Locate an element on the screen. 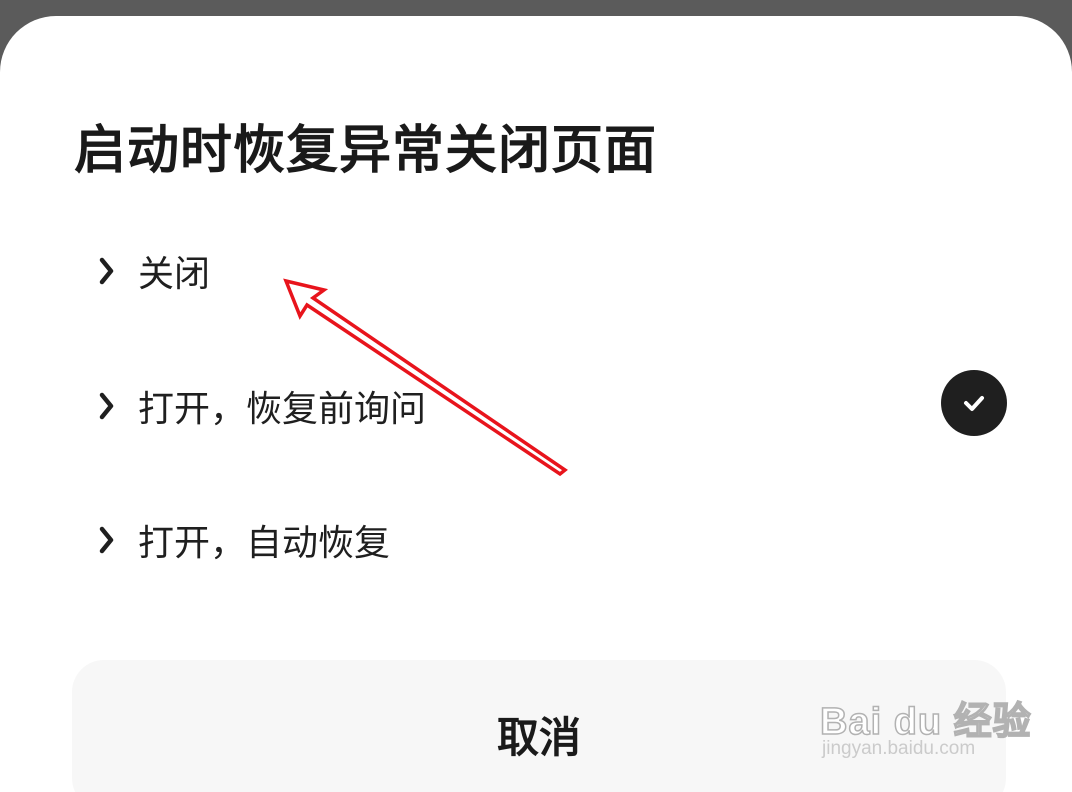  cancel-button-label: 取消 is located at coordinates (538, 737).